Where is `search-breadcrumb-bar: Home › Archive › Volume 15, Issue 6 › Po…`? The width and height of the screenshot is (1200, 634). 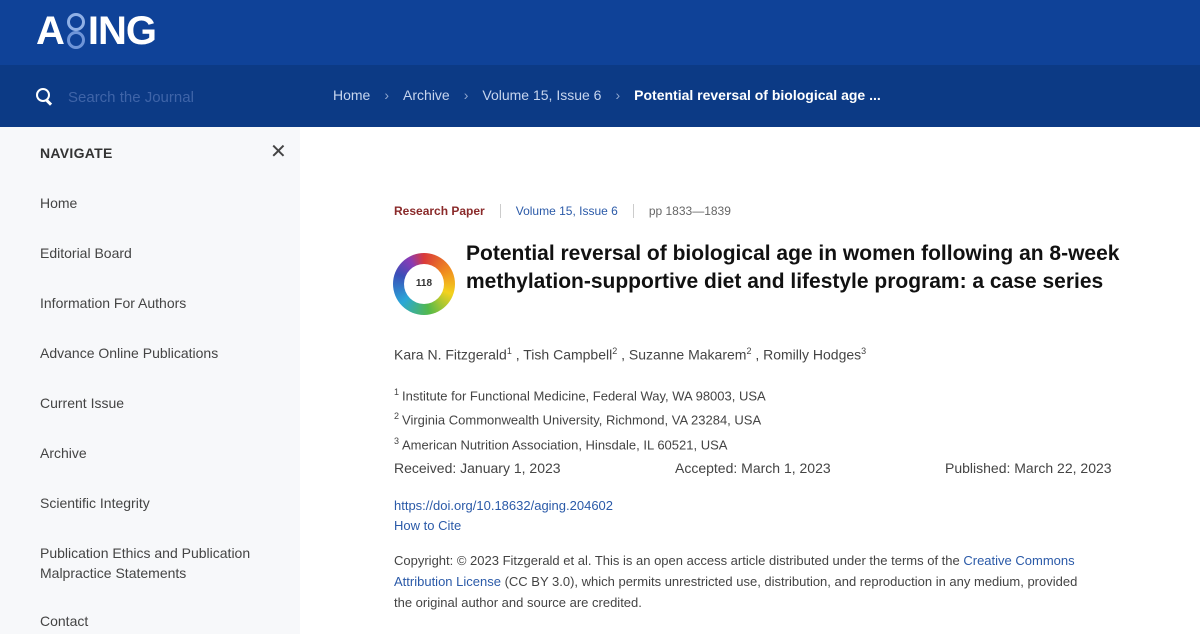
search-breadcrumb-bar: Home › Archive › Volume 15, Issue 6 › Po… is located at coordinates (600, 96).